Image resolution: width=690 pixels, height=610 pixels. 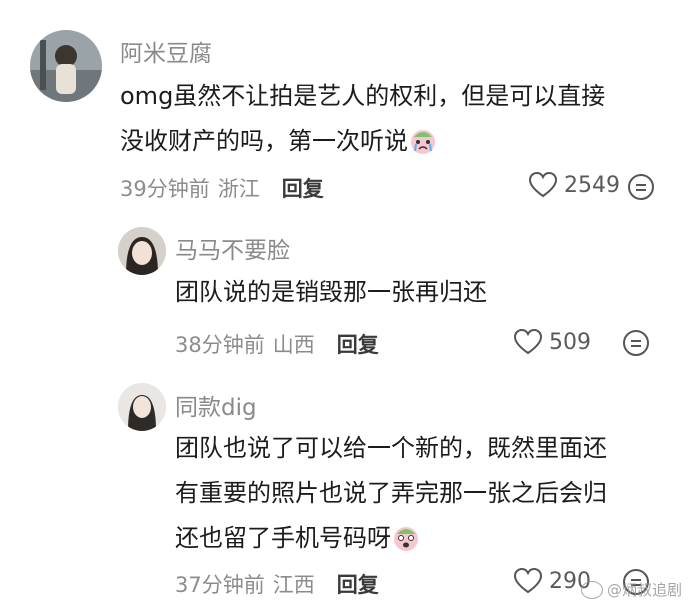 I want to click on username: 阿米豆腐, so click(x=166, y=51).